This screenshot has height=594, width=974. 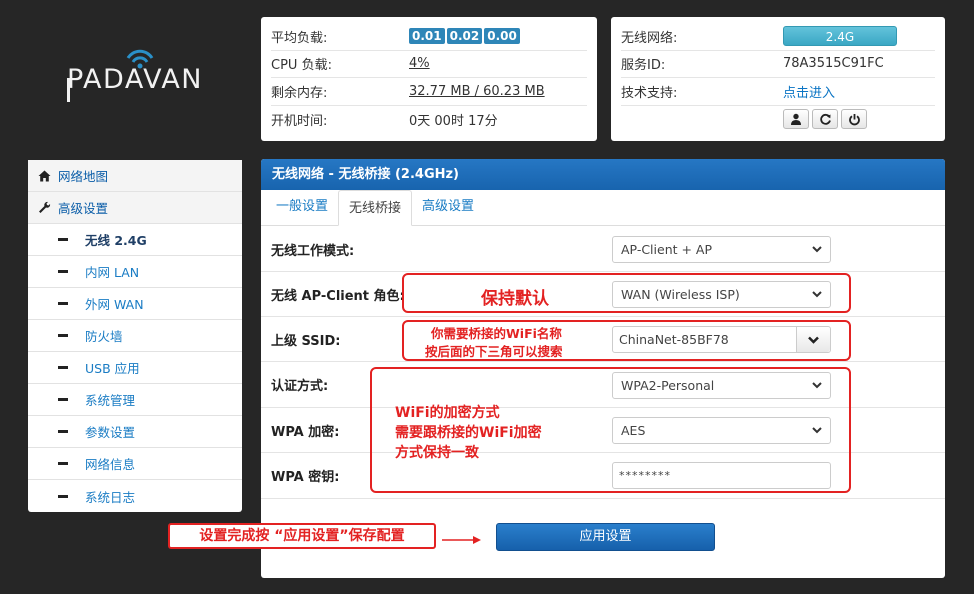 I want to click on annotation-keep-default: 保持默认, so click(x=515, y=299).